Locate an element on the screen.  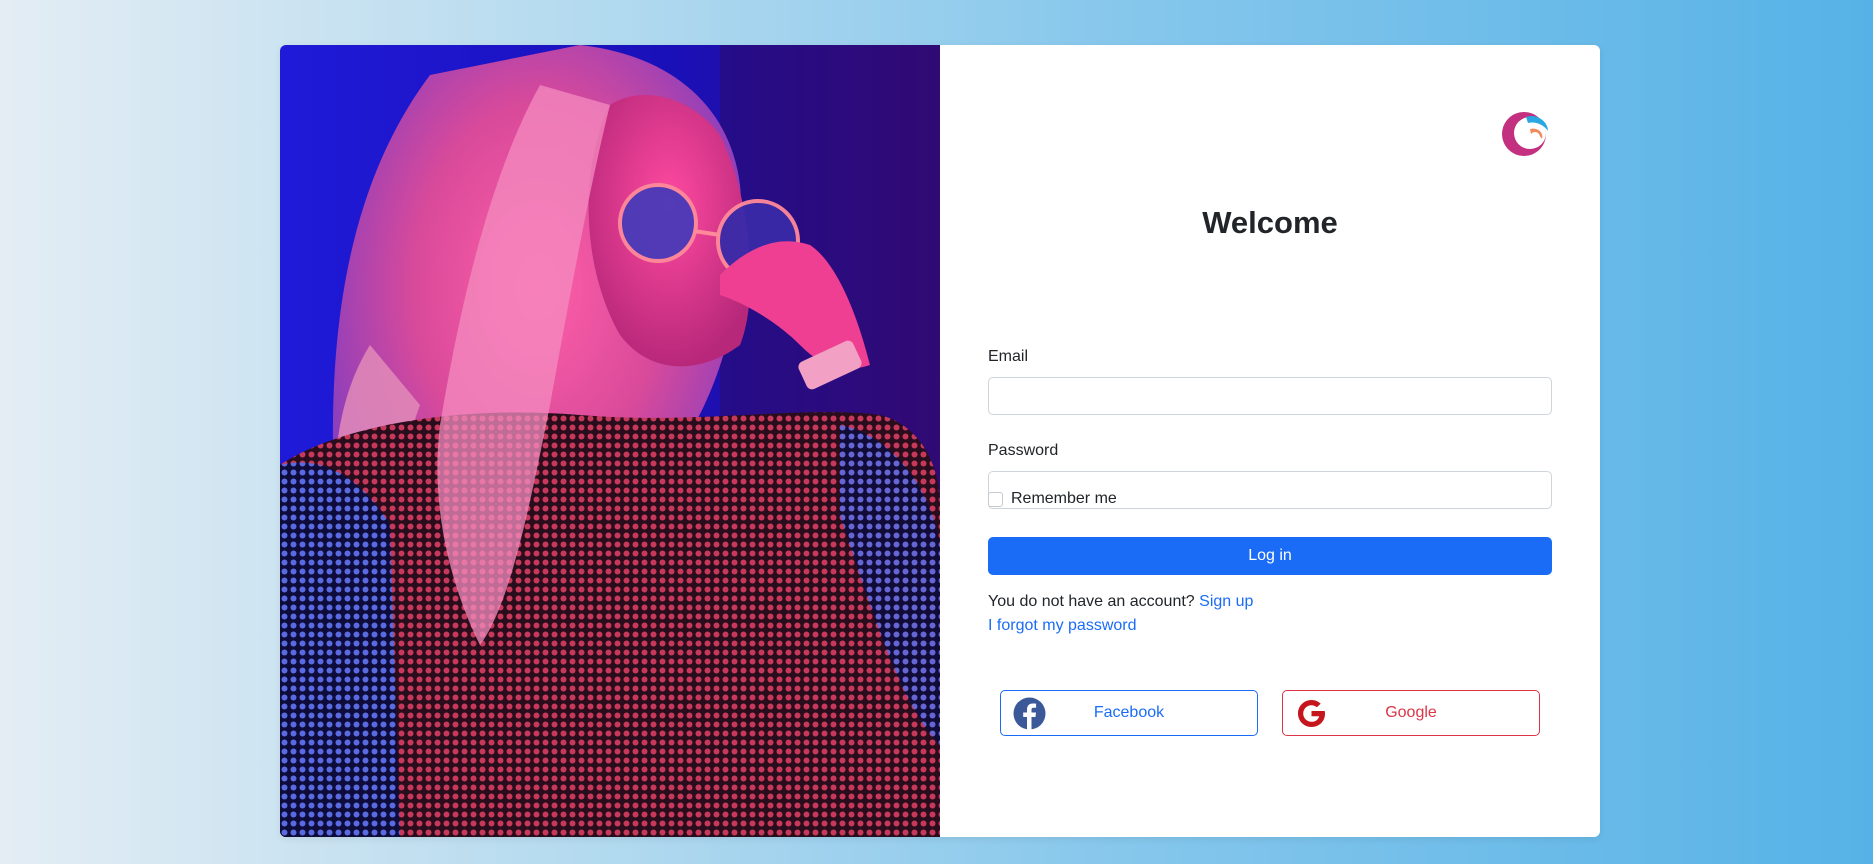
email-label: Email is located at coordinates (1008, 356).